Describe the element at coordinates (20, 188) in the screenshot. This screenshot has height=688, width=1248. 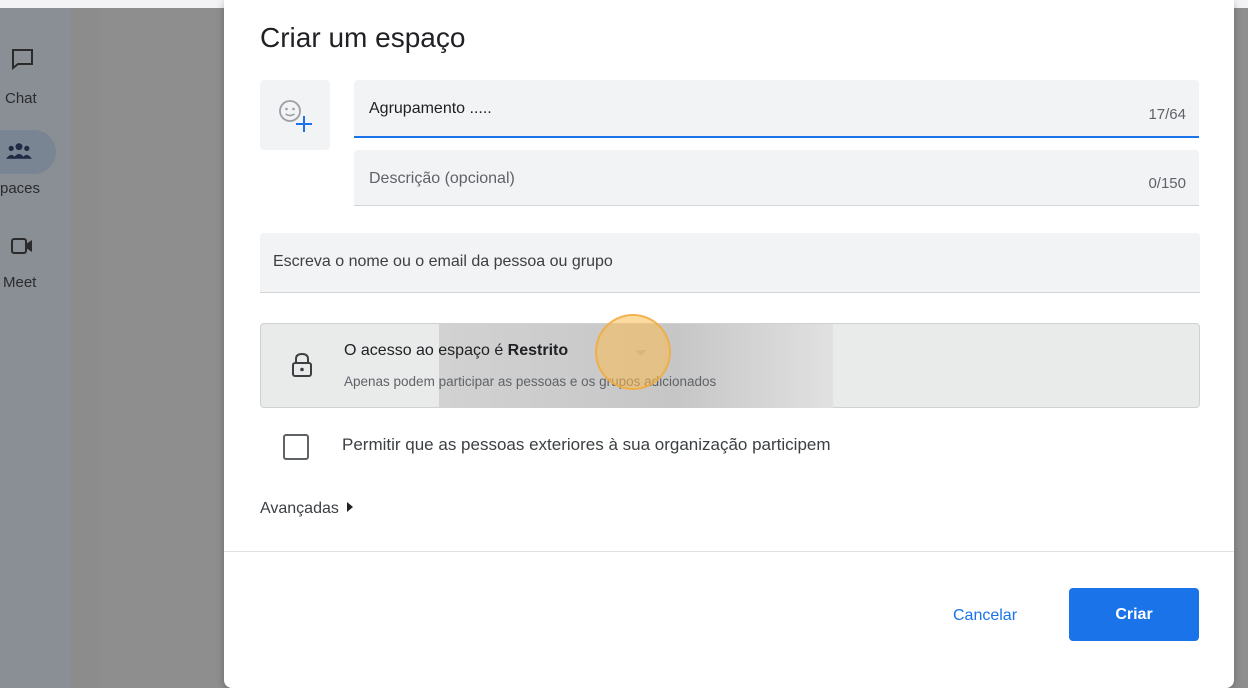
I see `rail-item-label: paces` at that location.